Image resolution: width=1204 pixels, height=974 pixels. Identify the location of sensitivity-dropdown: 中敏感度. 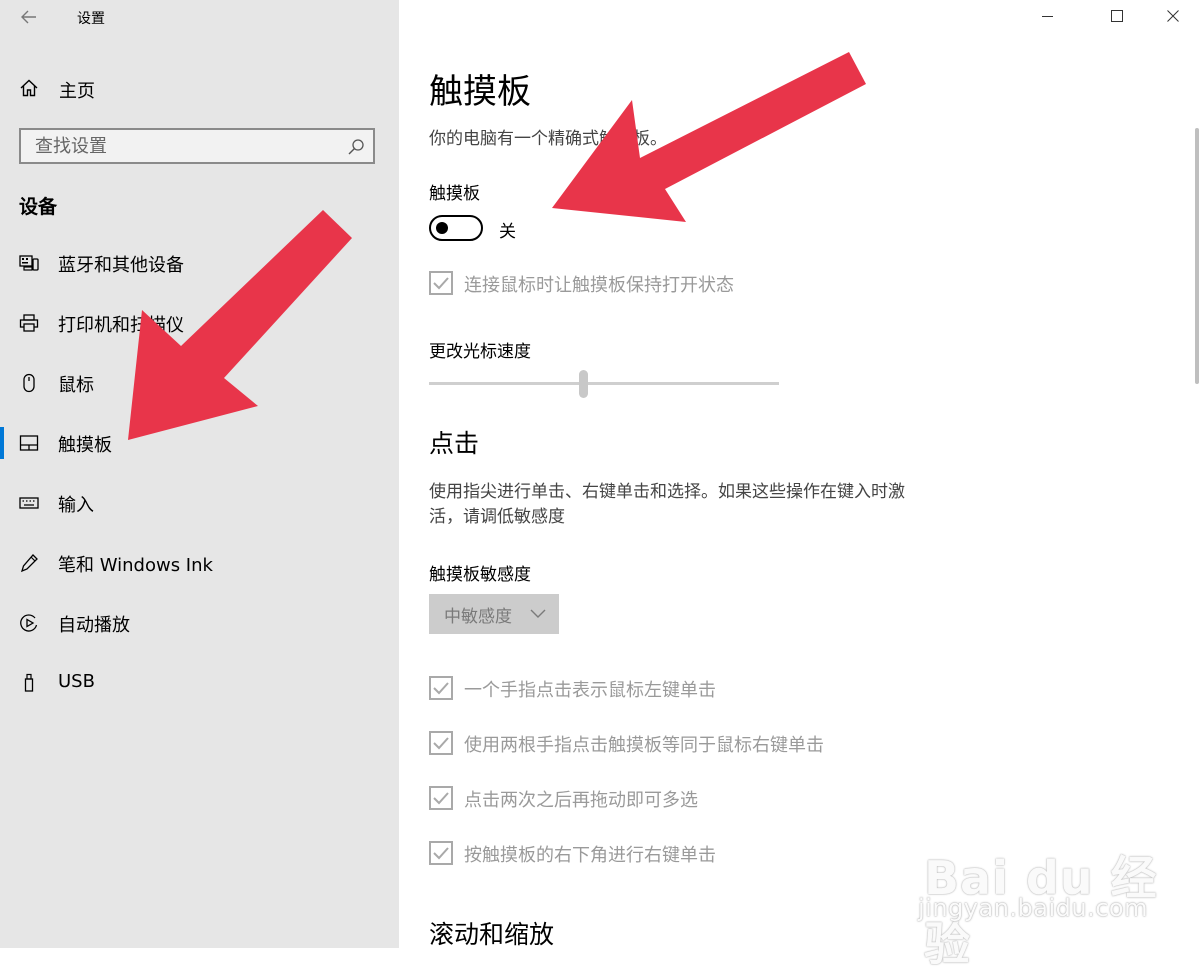
(494, 614).